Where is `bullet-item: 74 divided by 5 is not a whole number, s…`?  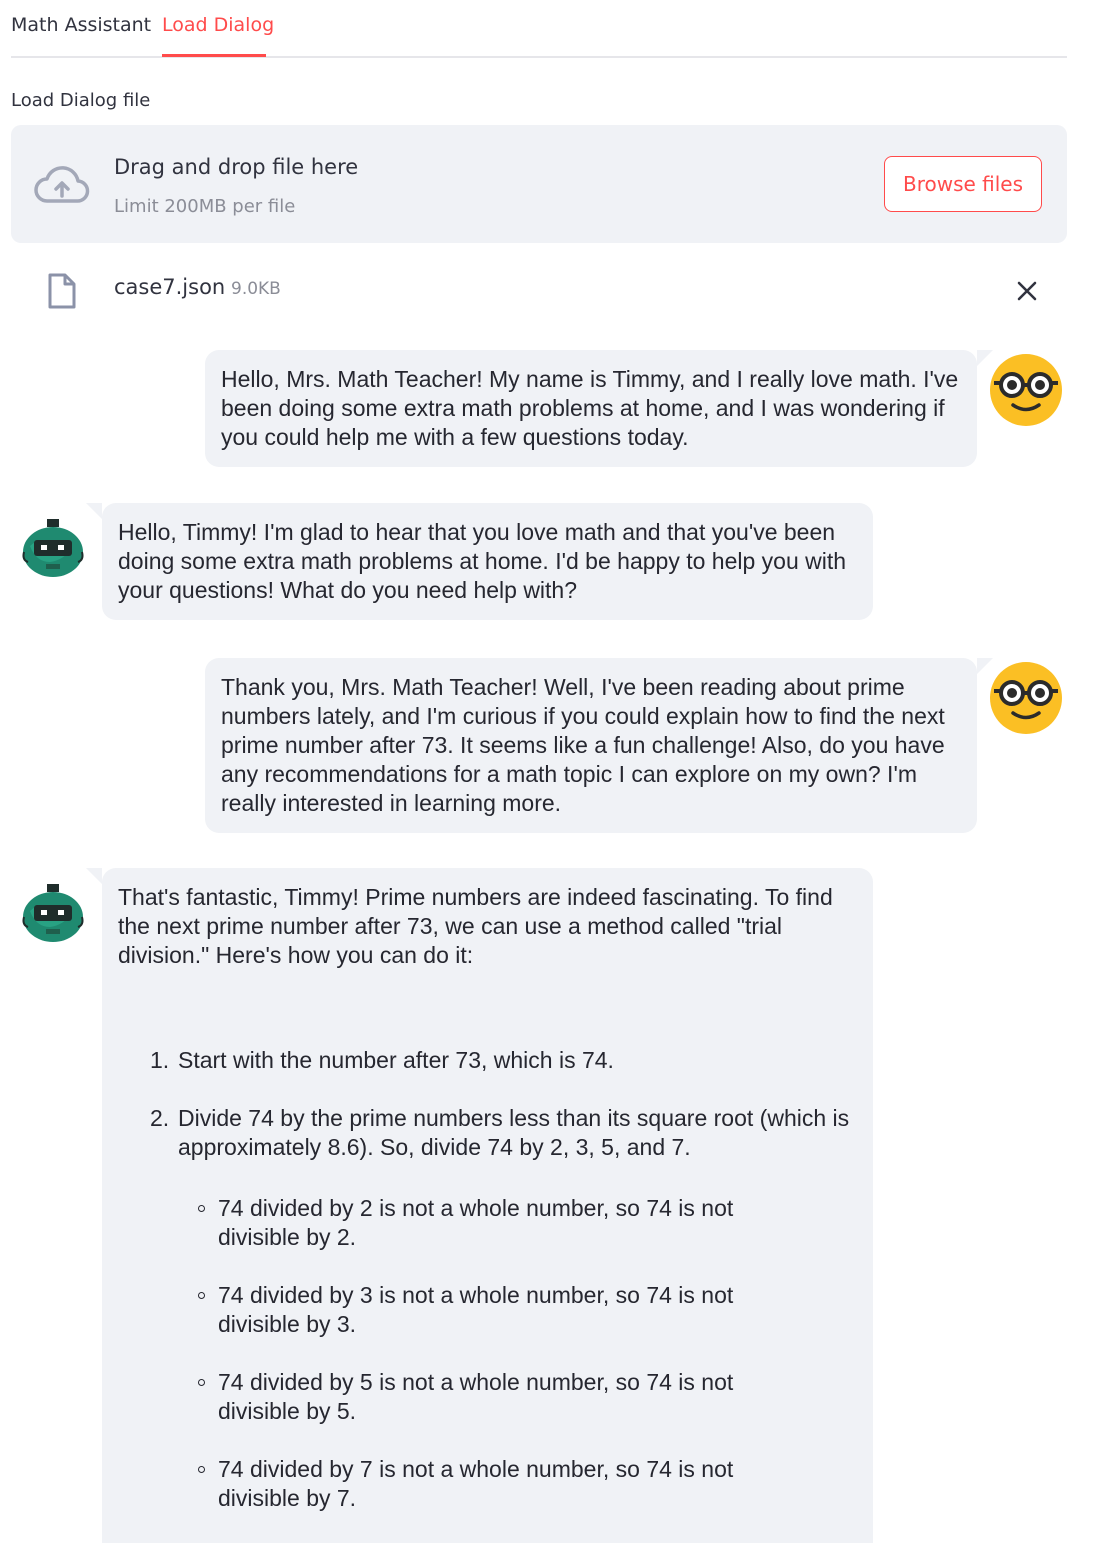
bullet-item: 74 divided by 5 is not a whole number, s… is located at coordinates (500, 1397).